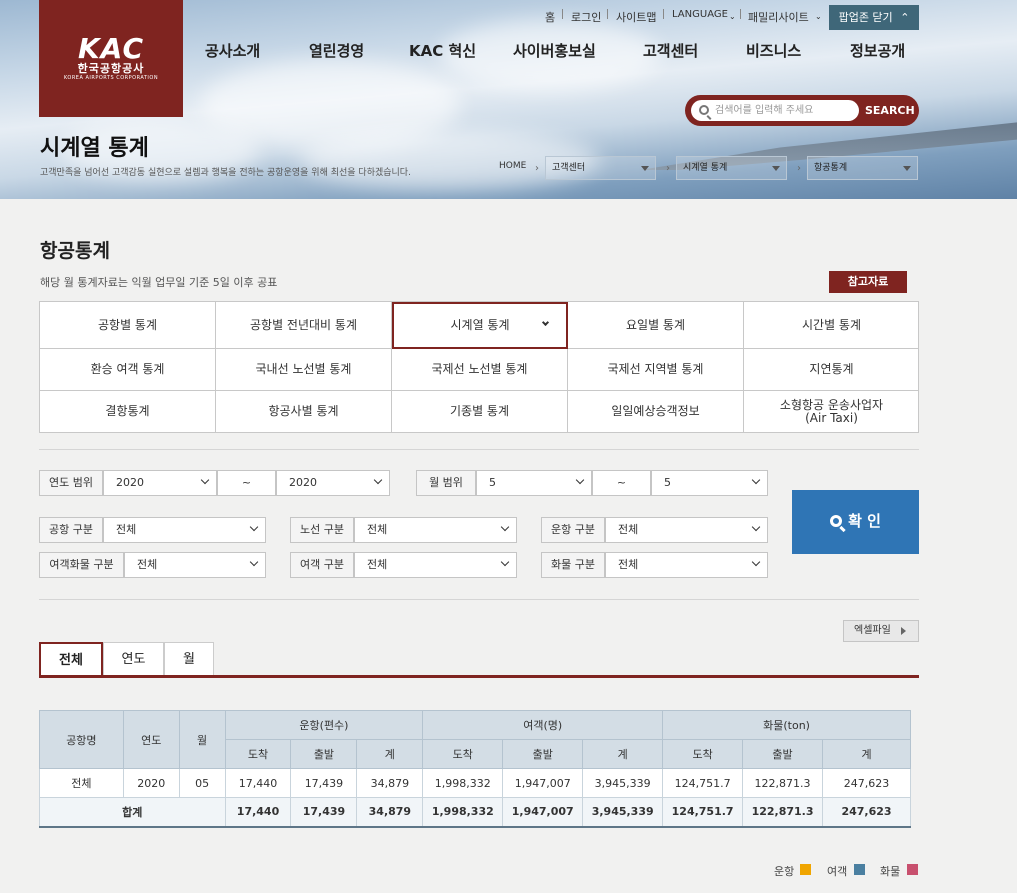  What do you see at coordinates (304, 325) in the screenshot?
I see `tab-airport-yoy-stats: 공항별 전년대비 통계` at bounding box center [304, 325].